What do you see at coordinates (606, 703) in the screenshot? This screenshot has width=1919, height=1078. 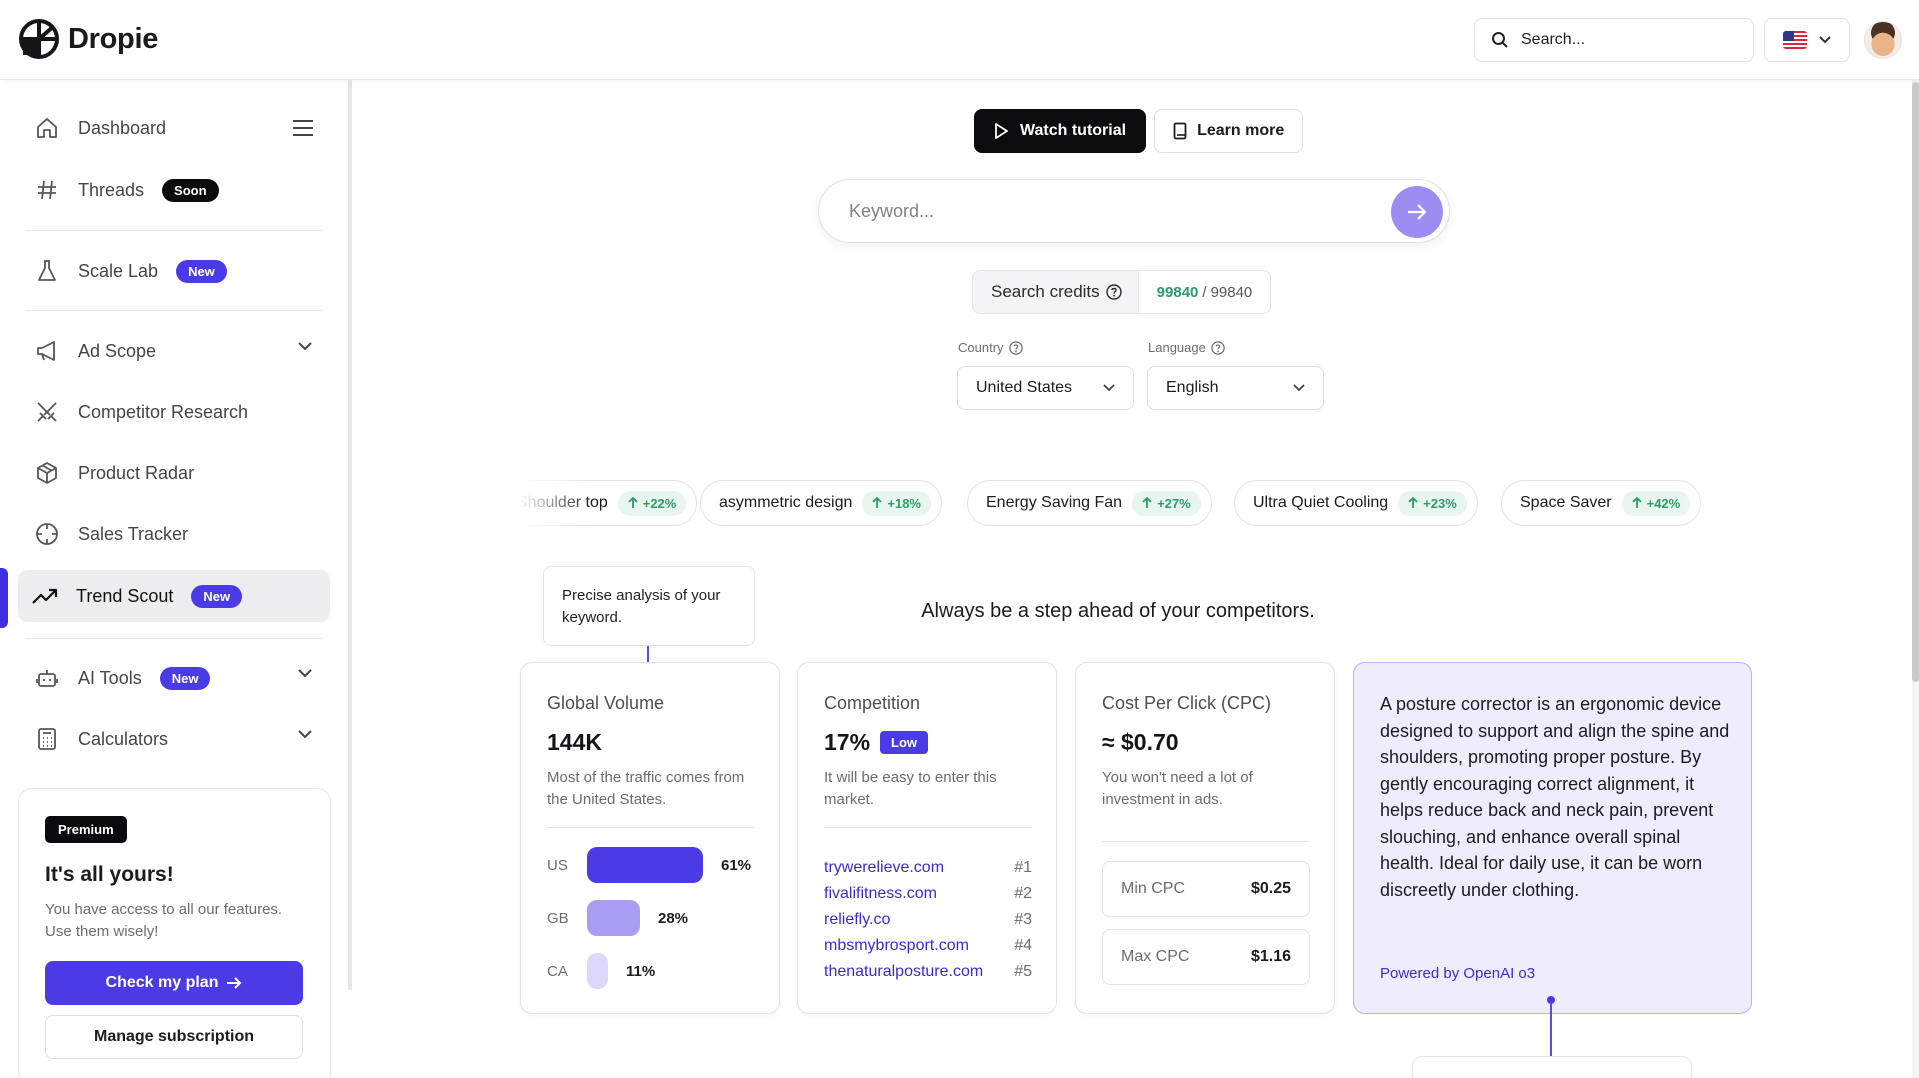 I see `card-title: Global Volume` at bounding box center [606, 703].